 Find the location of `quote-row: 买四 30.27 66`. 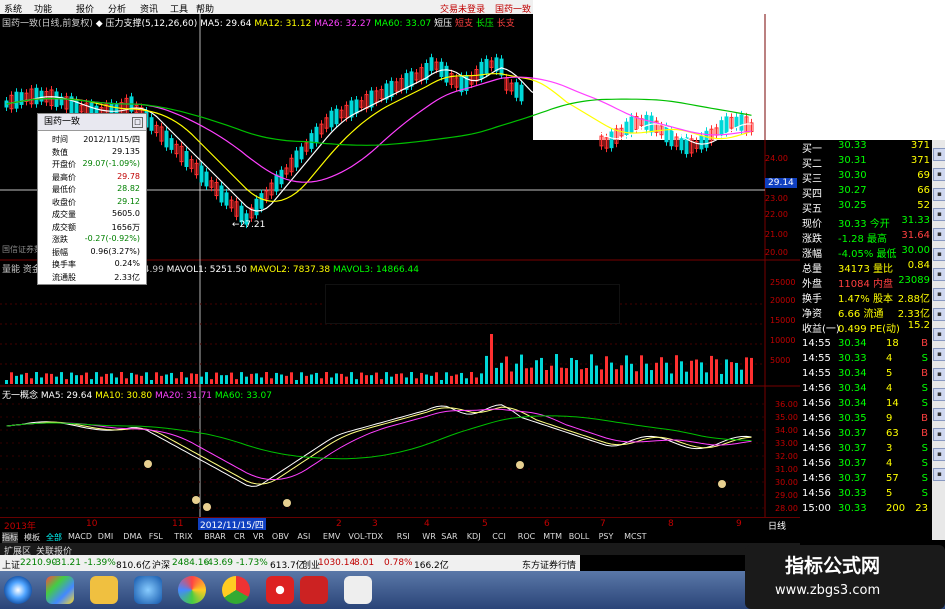

quote-row: 买四 30.27 66 is located at coordinates (866, 192).